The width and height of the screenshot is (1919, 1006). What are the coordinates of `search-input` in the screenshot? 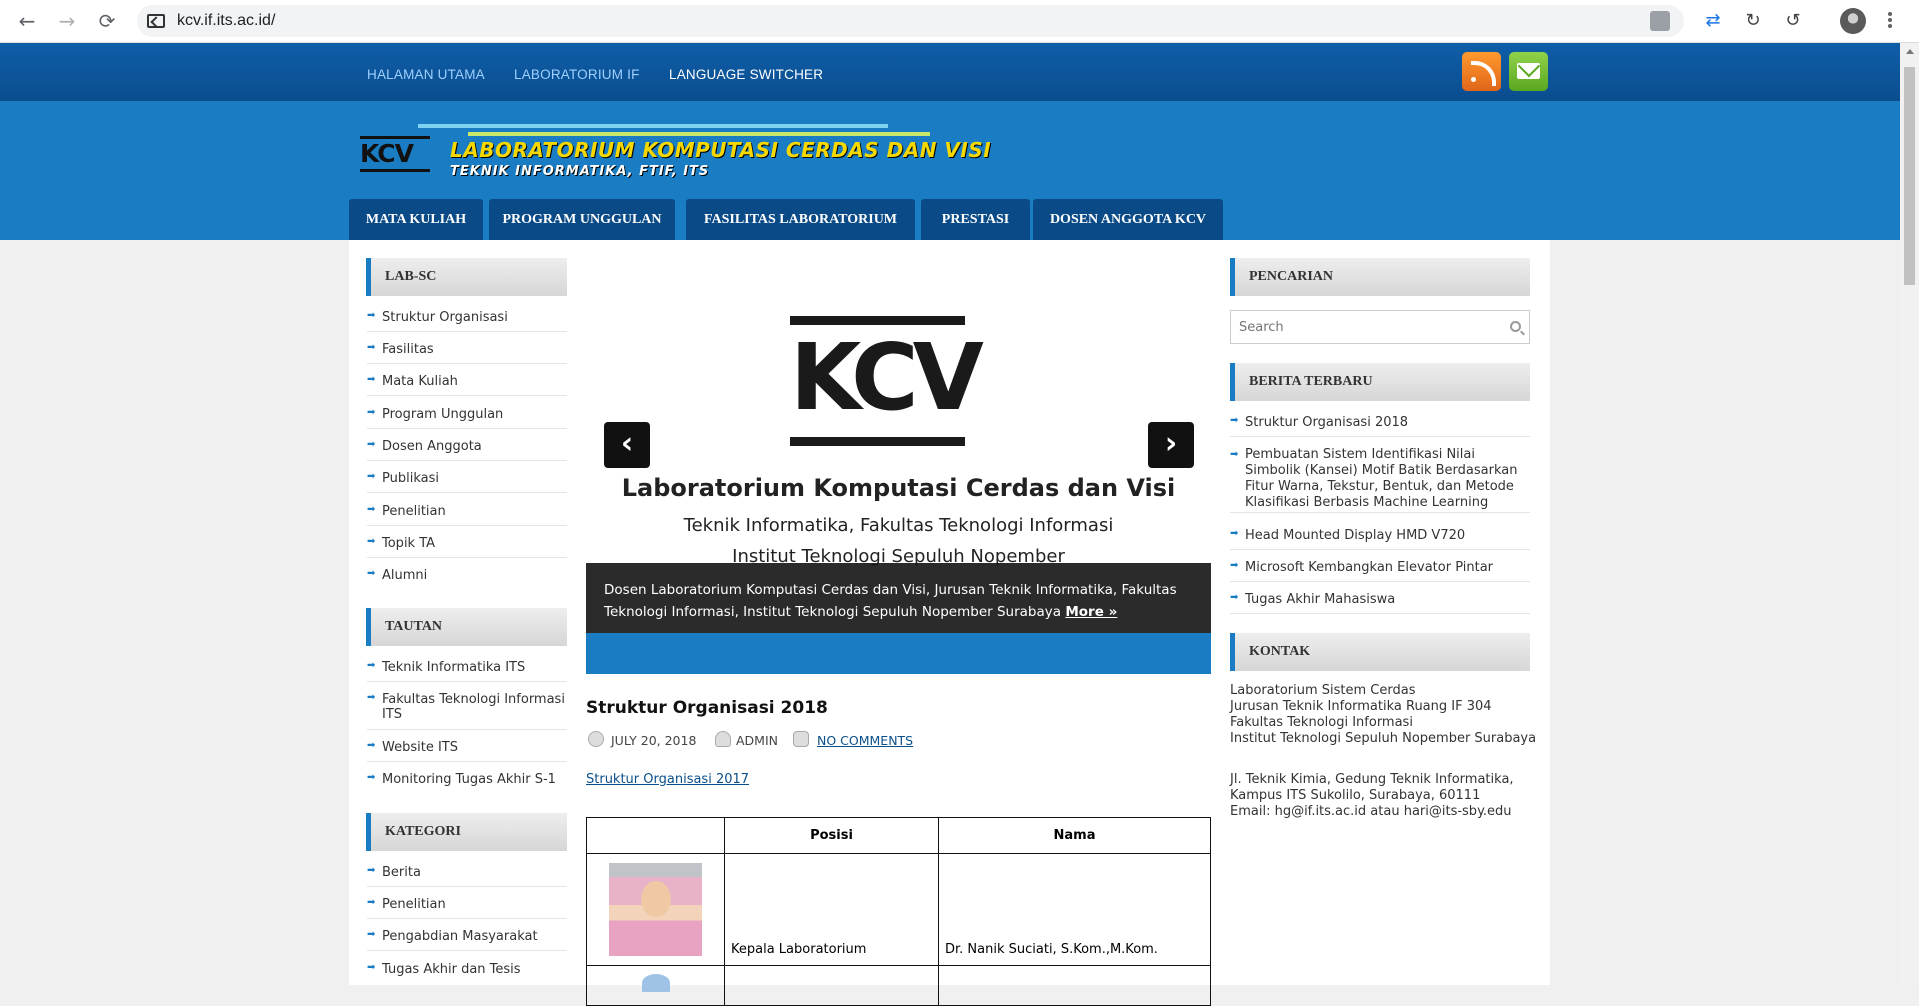 It's located at (1361, 327).